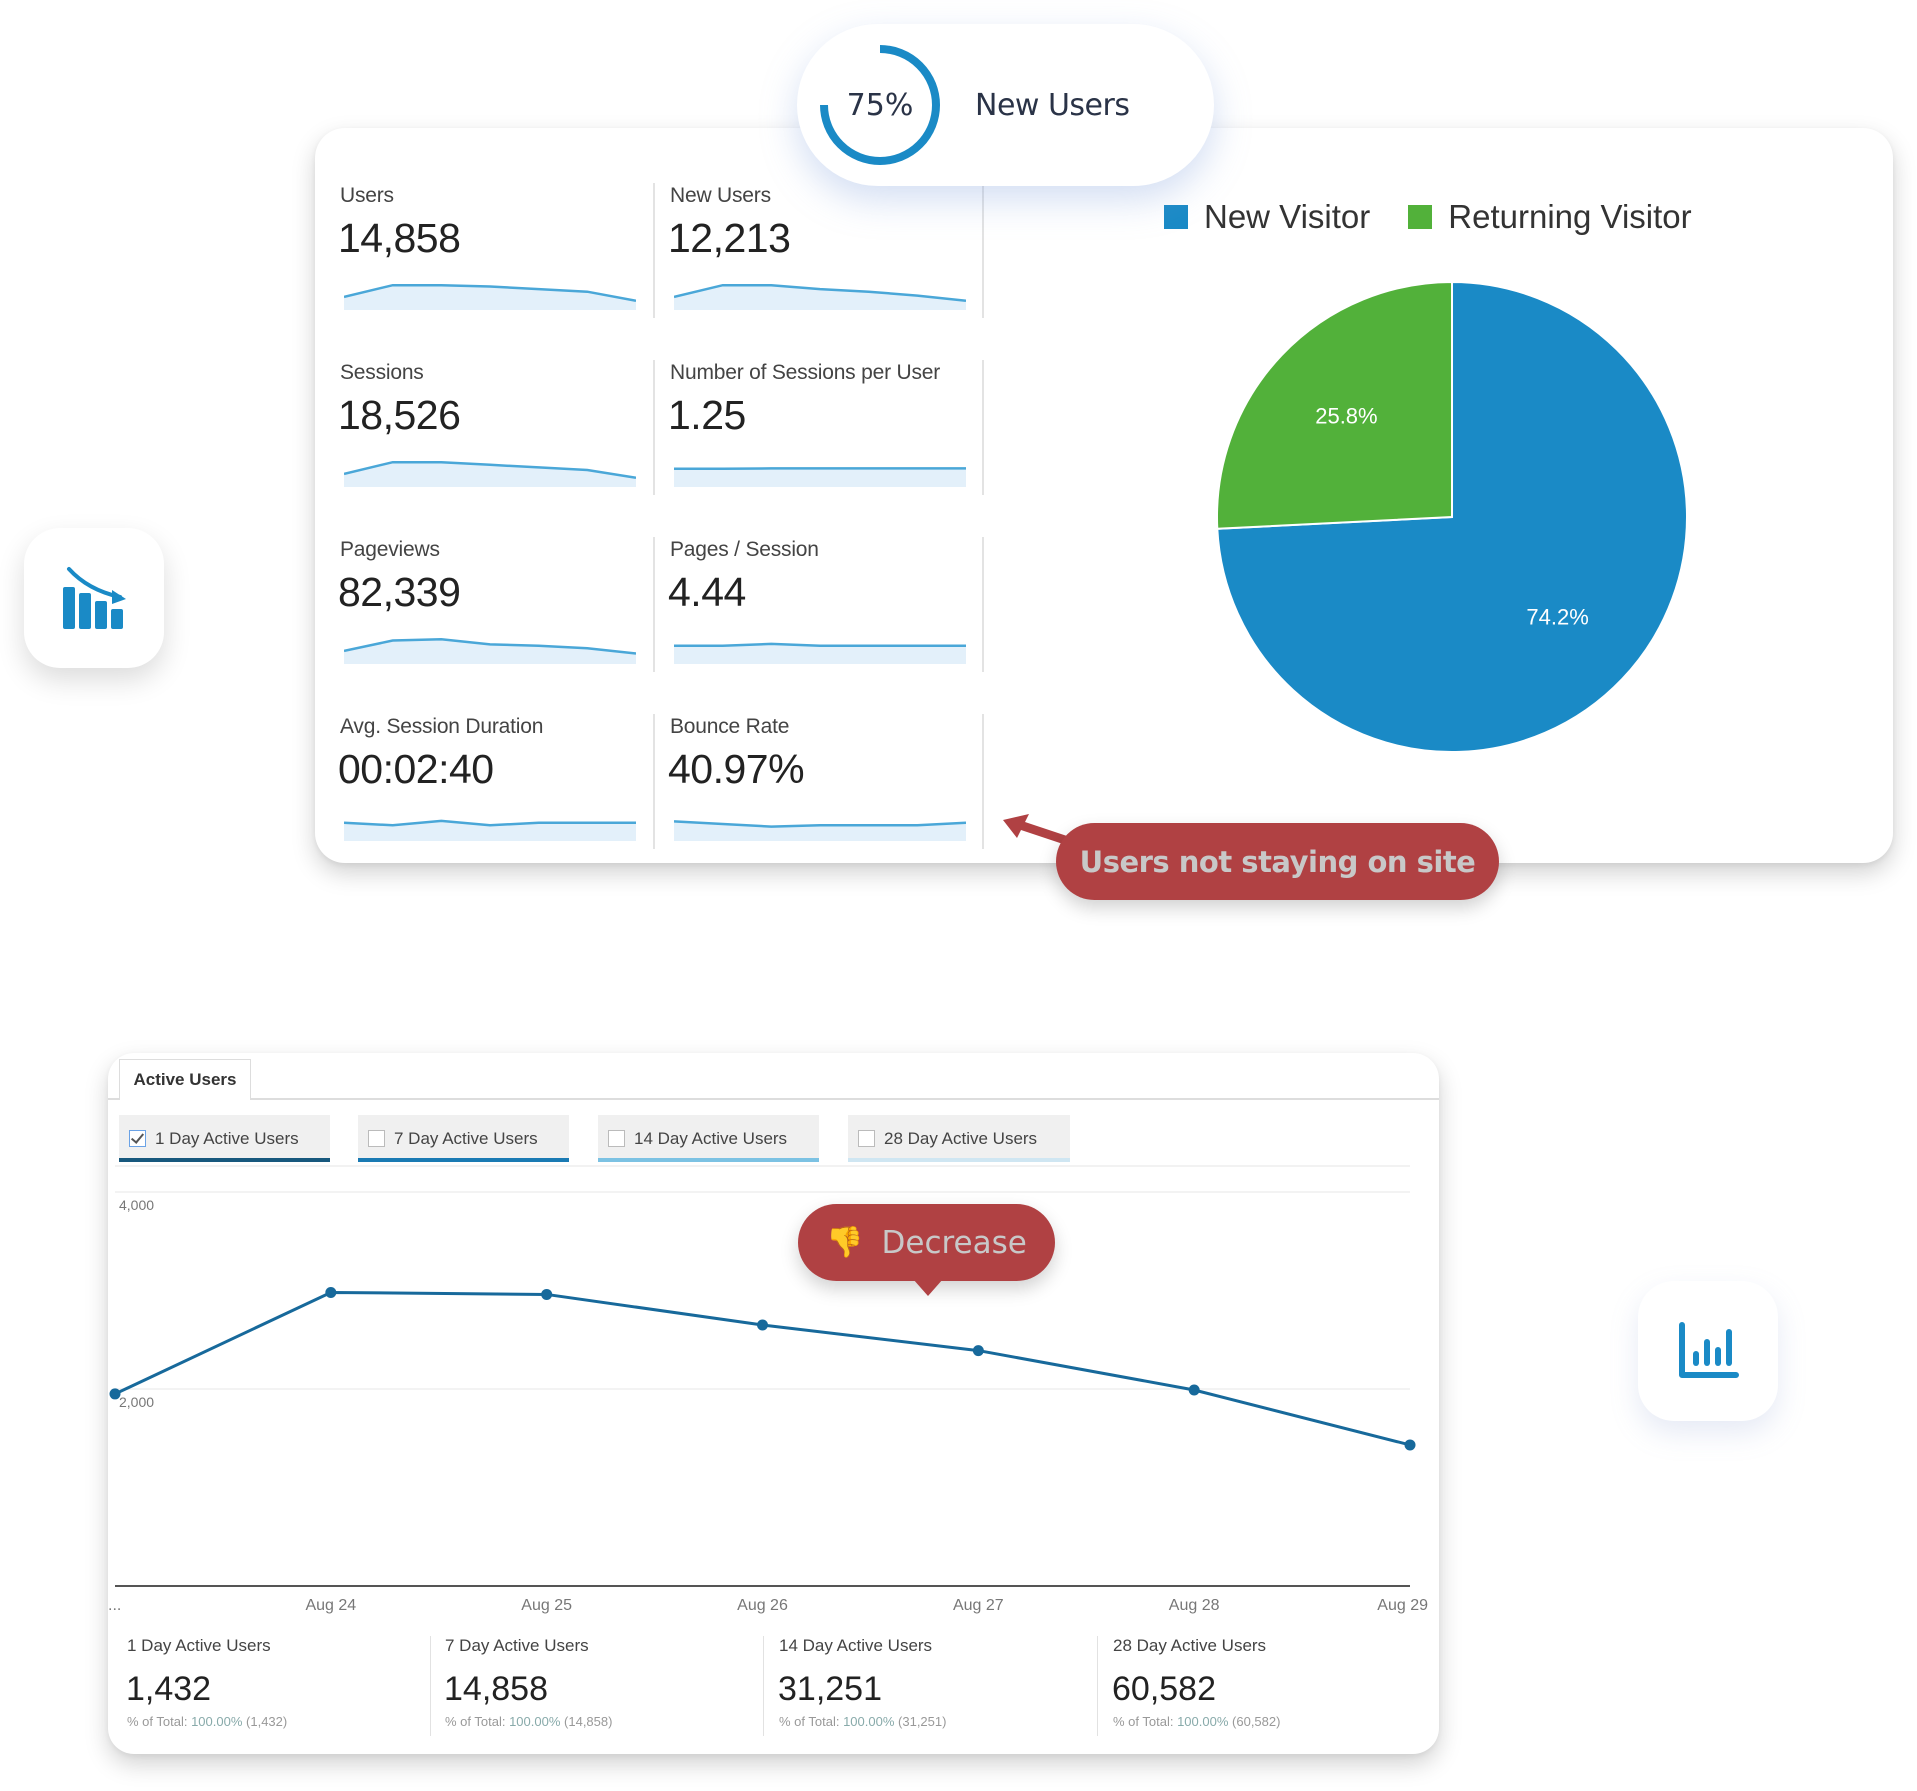 The height and width of the screenshot is (1791, 1917). What do you see at coordinates (1196, 1721) in the screenshot?
I see `stat-footnote: % of Total: 100.00% (60,582)` at bounding box center [1196, 1721].